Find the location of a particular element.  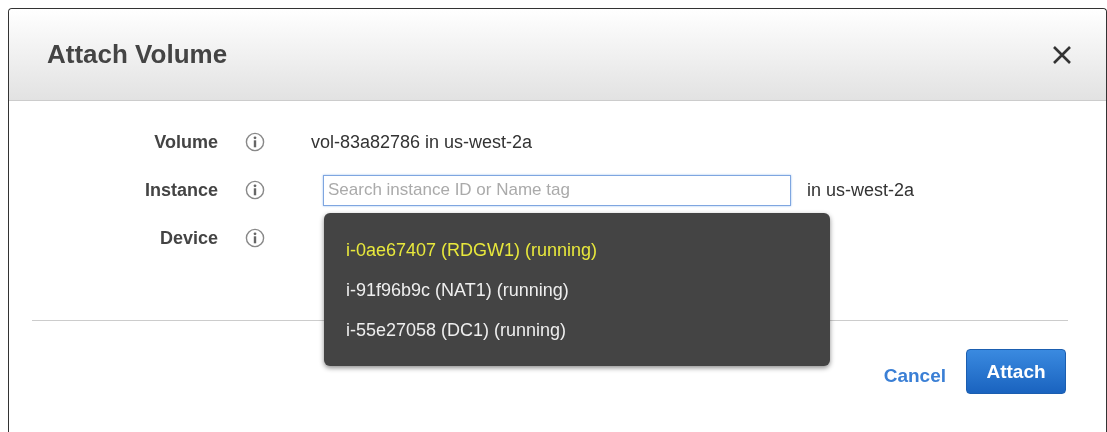

close-icon is located at coordinates (1062, 54).